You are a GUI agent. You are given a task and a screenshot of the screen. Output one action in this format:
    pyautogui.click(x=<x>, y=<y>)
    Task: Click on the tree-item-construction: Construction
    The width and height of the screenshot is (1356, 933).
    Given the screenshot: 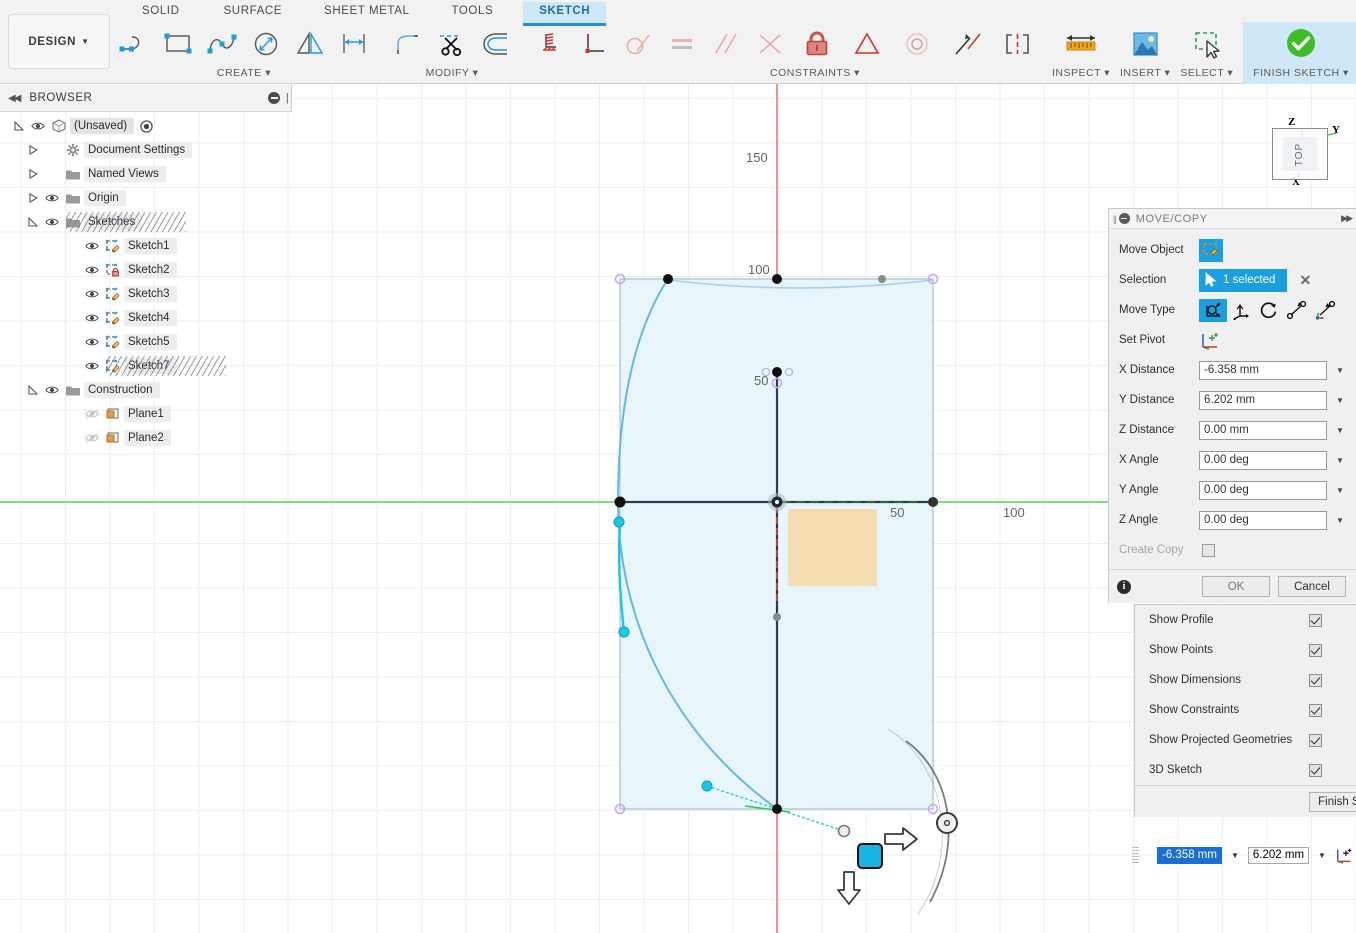 What is the action you would take?
    pyautogui.click(x=94, y=390)
    